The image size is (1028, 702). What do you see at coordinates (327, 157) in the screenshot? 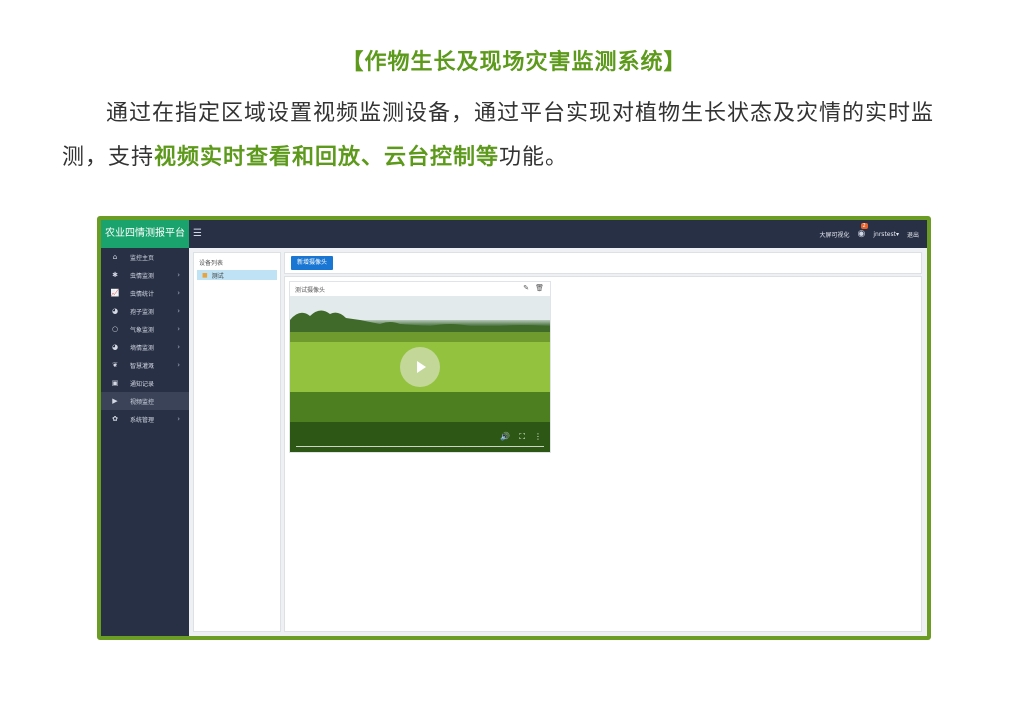
I see `paragraph-highlight: 视频实时查看和回放、云台控制等` at bounding box center [327, 157].